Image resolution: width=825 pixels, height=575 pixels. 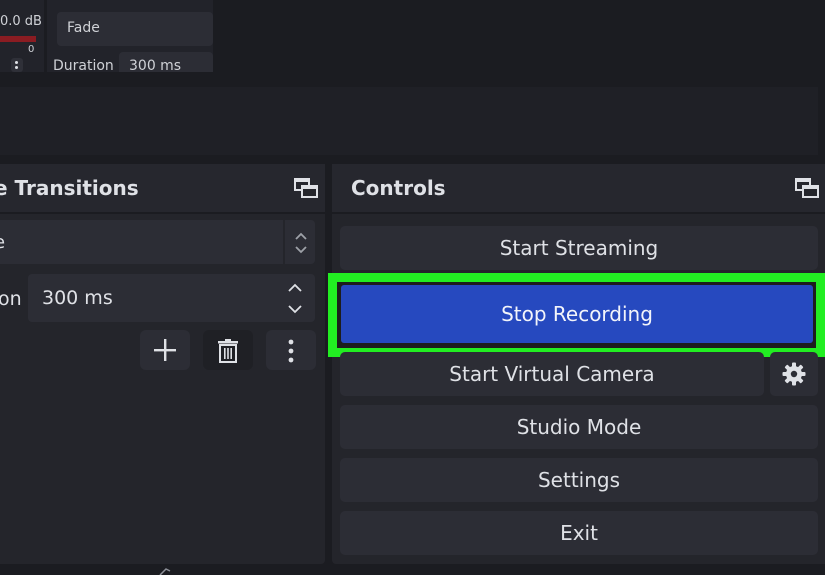 I want to click on transition-select-arrows, so click(x=299, y=242).